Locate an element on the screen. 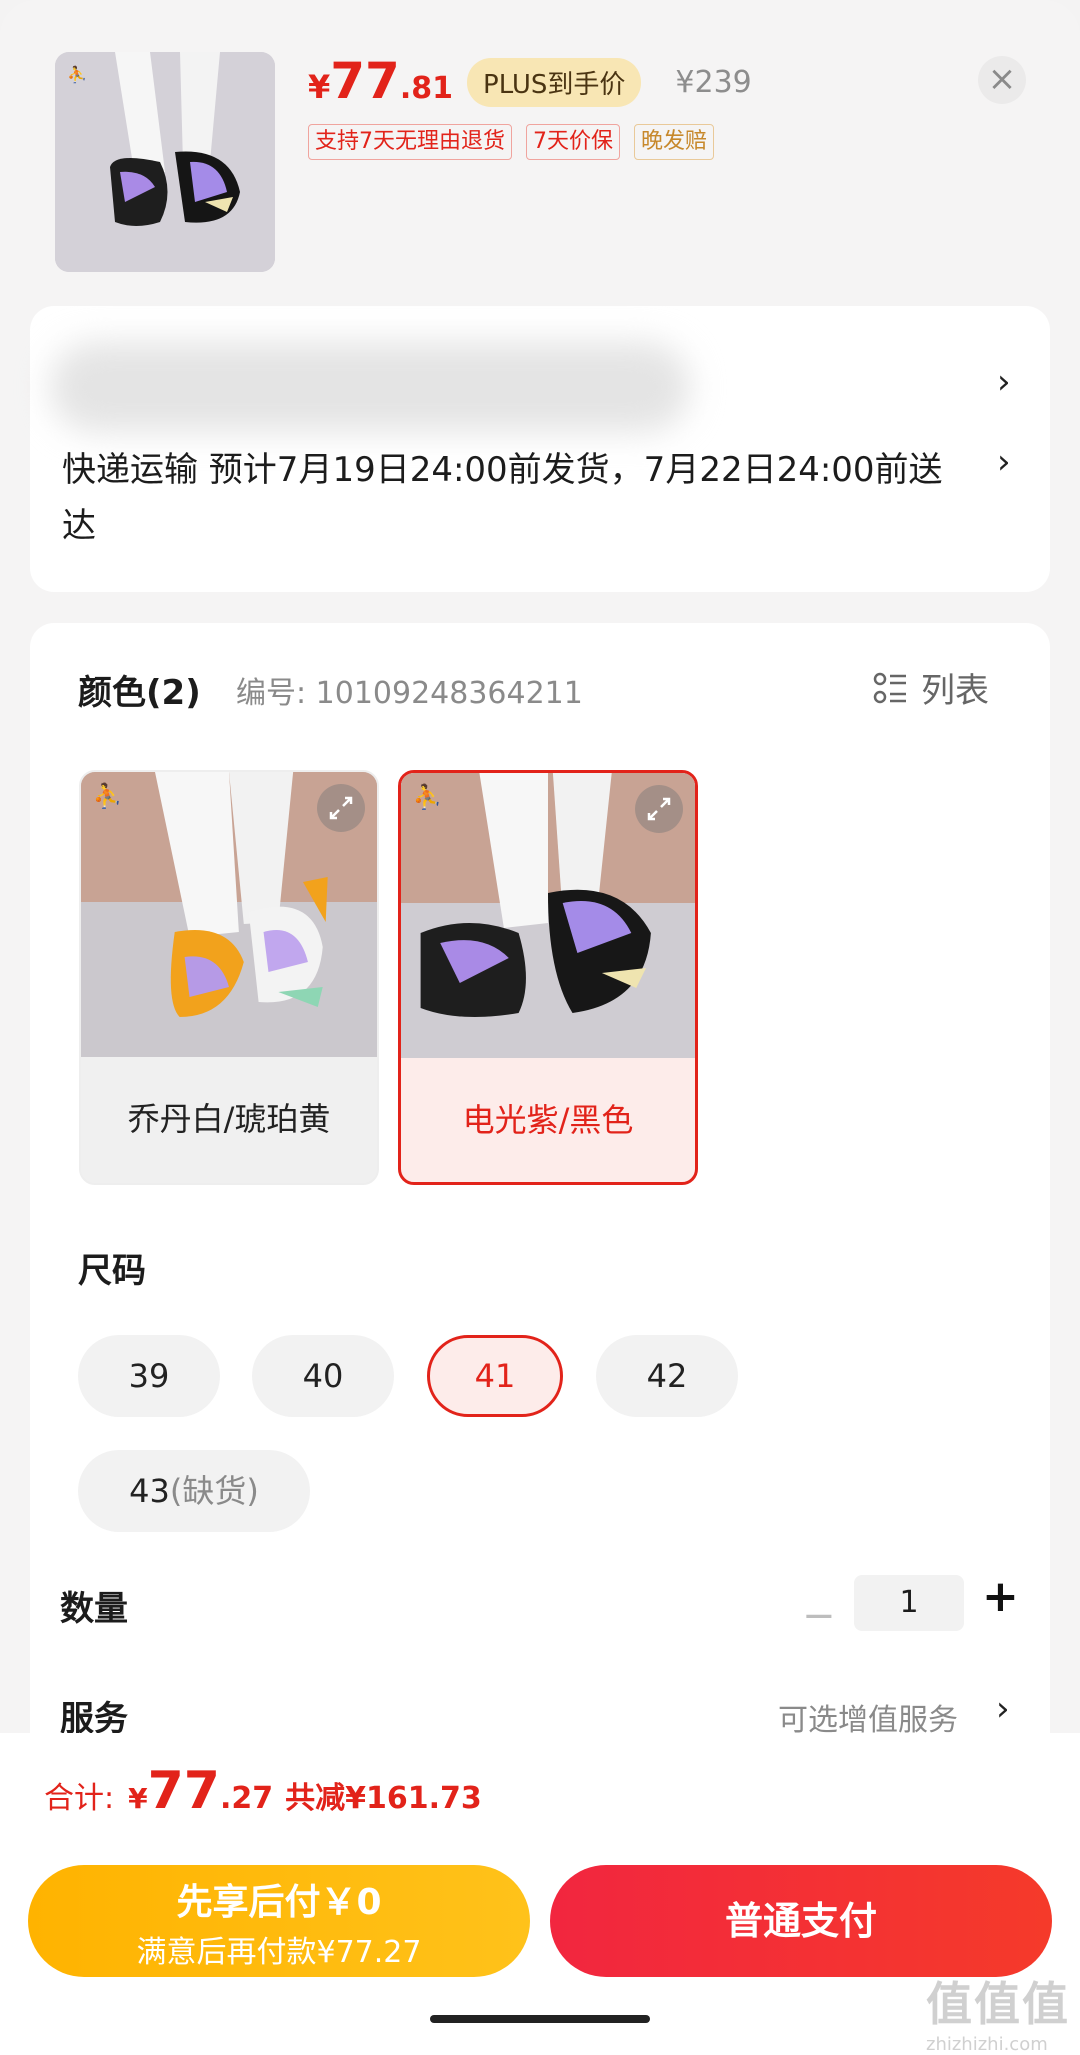  close-icon: × is located at coordinates (1002, 80).